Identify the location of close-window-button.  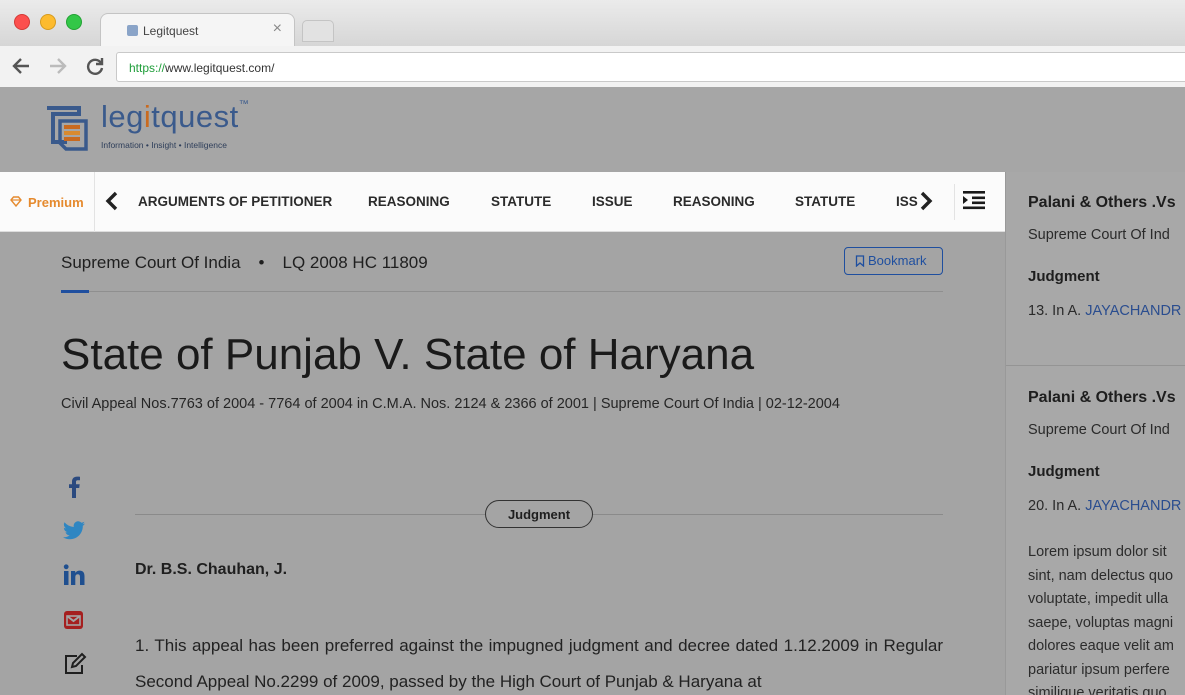
(22, 22).